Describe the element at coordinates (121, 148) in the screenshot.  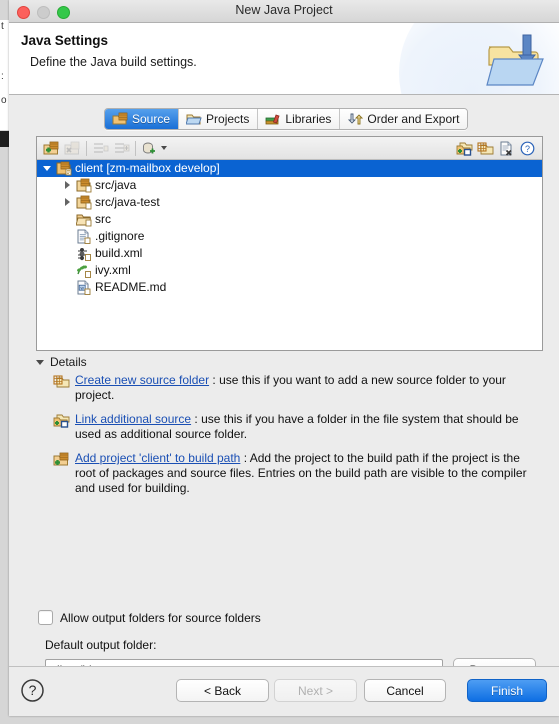
I see `expand-filter-icon` at that location.